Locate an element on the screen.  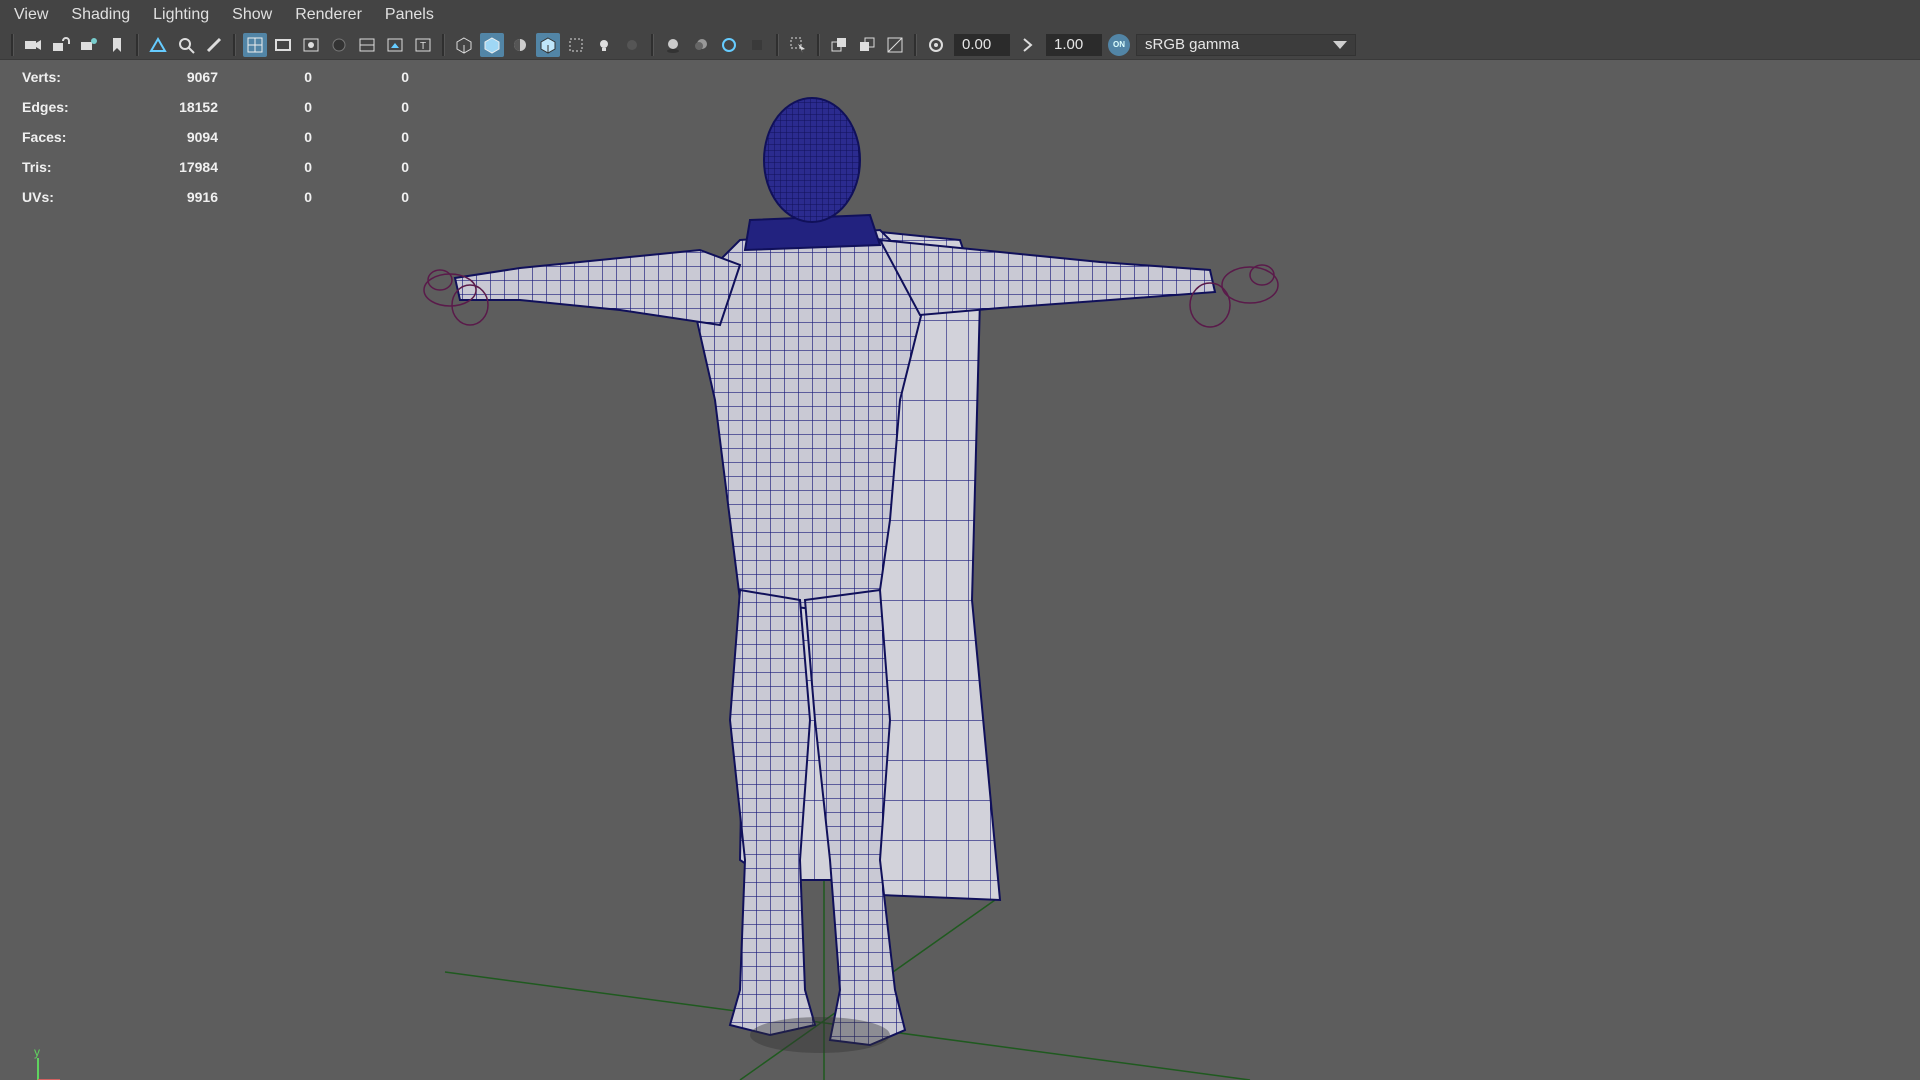
anti-aliasing-icon is located at coordinates (729, 45).